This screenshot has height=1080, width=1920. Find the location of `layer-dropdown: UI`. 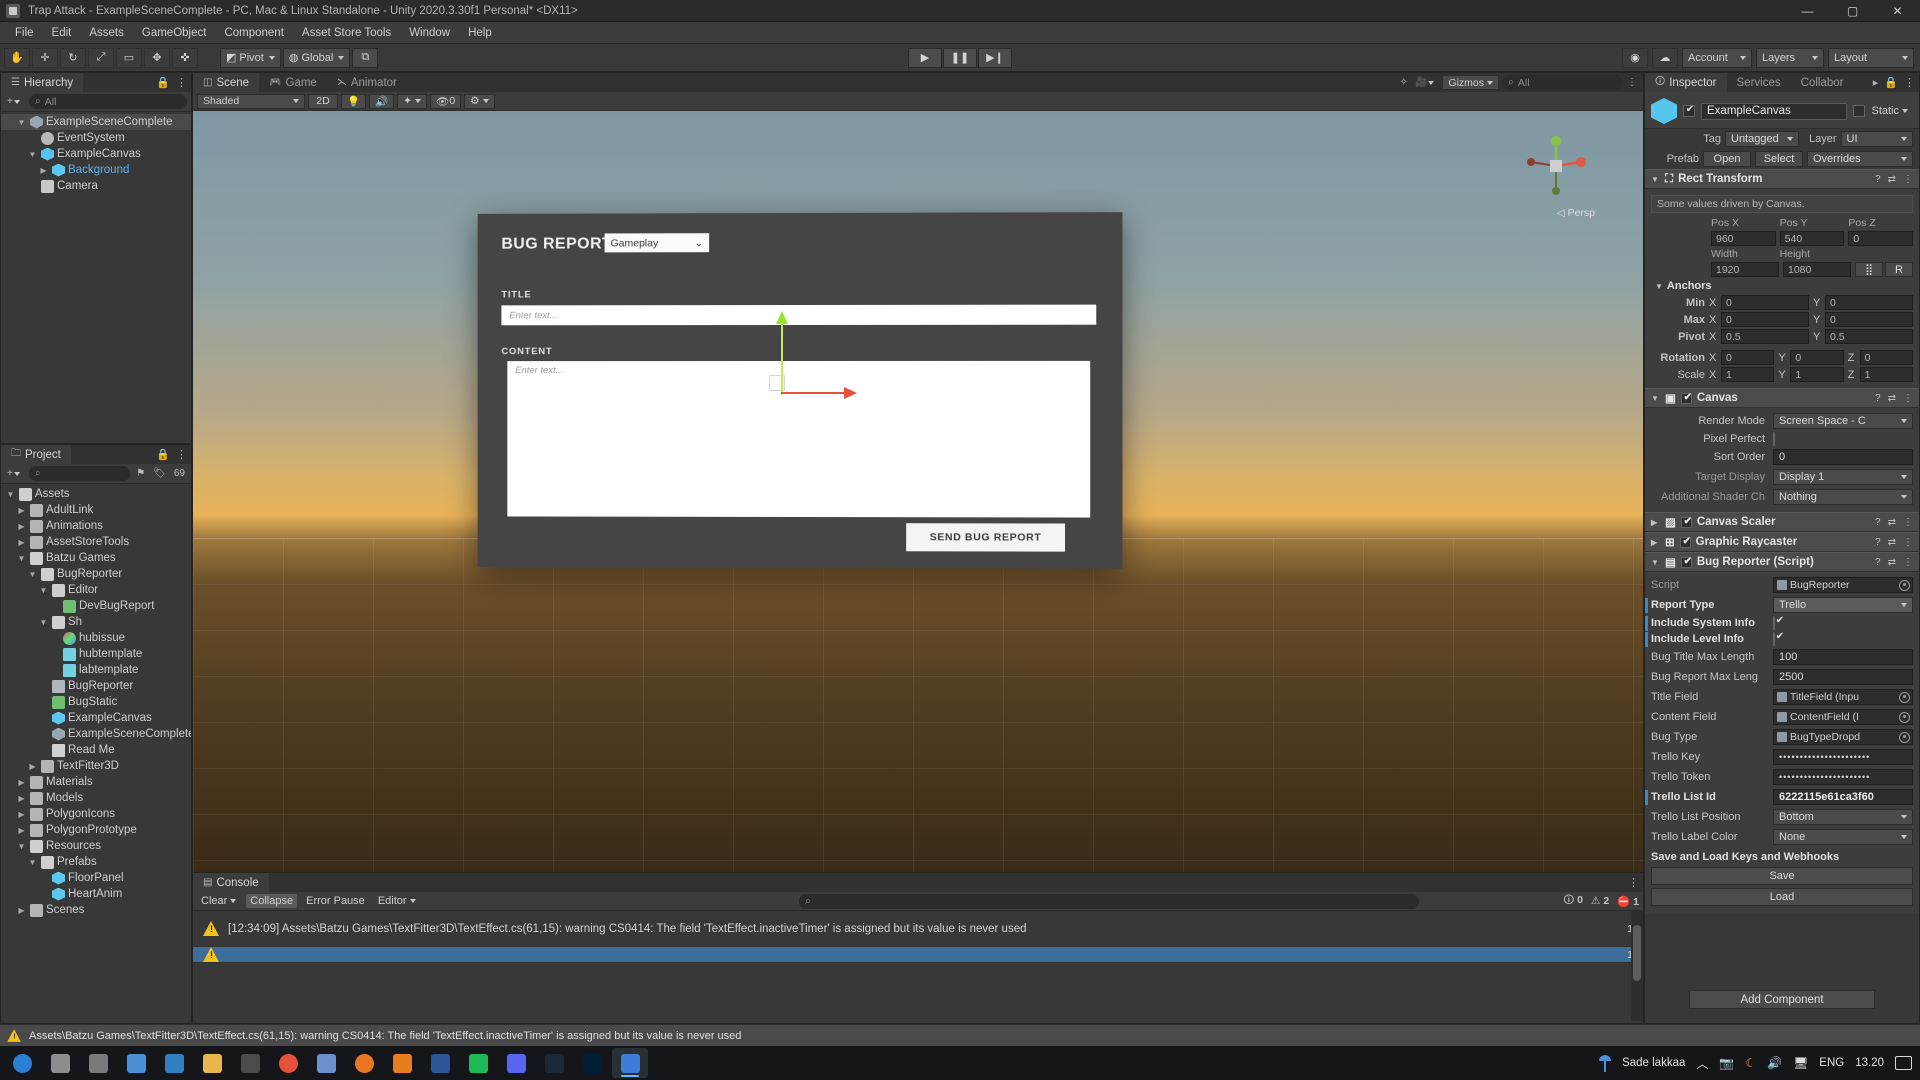

layer-dropdown: UI is located at coordinates (1876, 139).